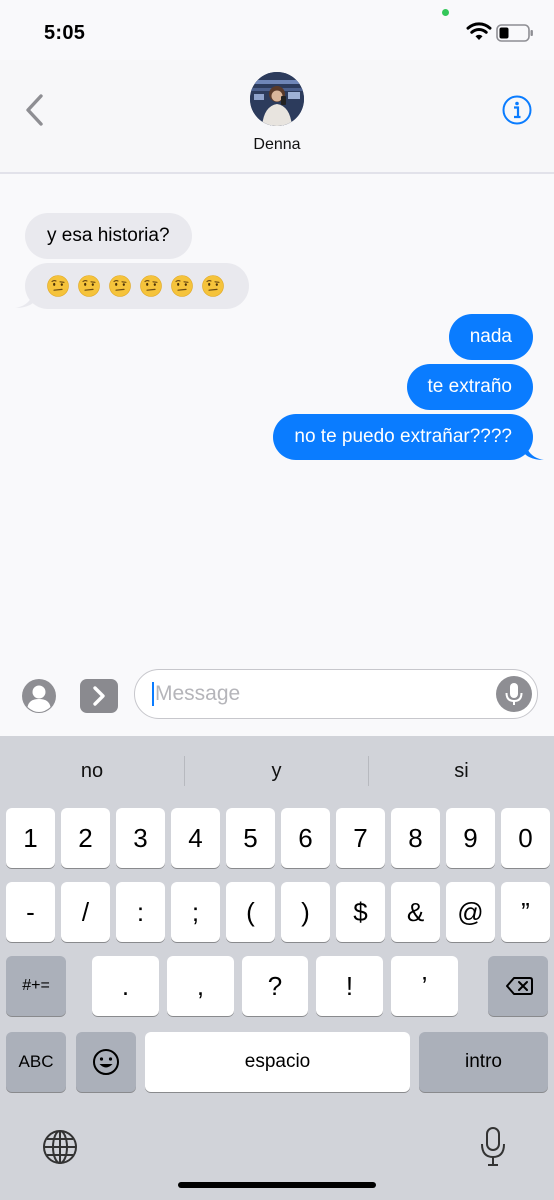  I want to click on key: /, so click(85, 912).